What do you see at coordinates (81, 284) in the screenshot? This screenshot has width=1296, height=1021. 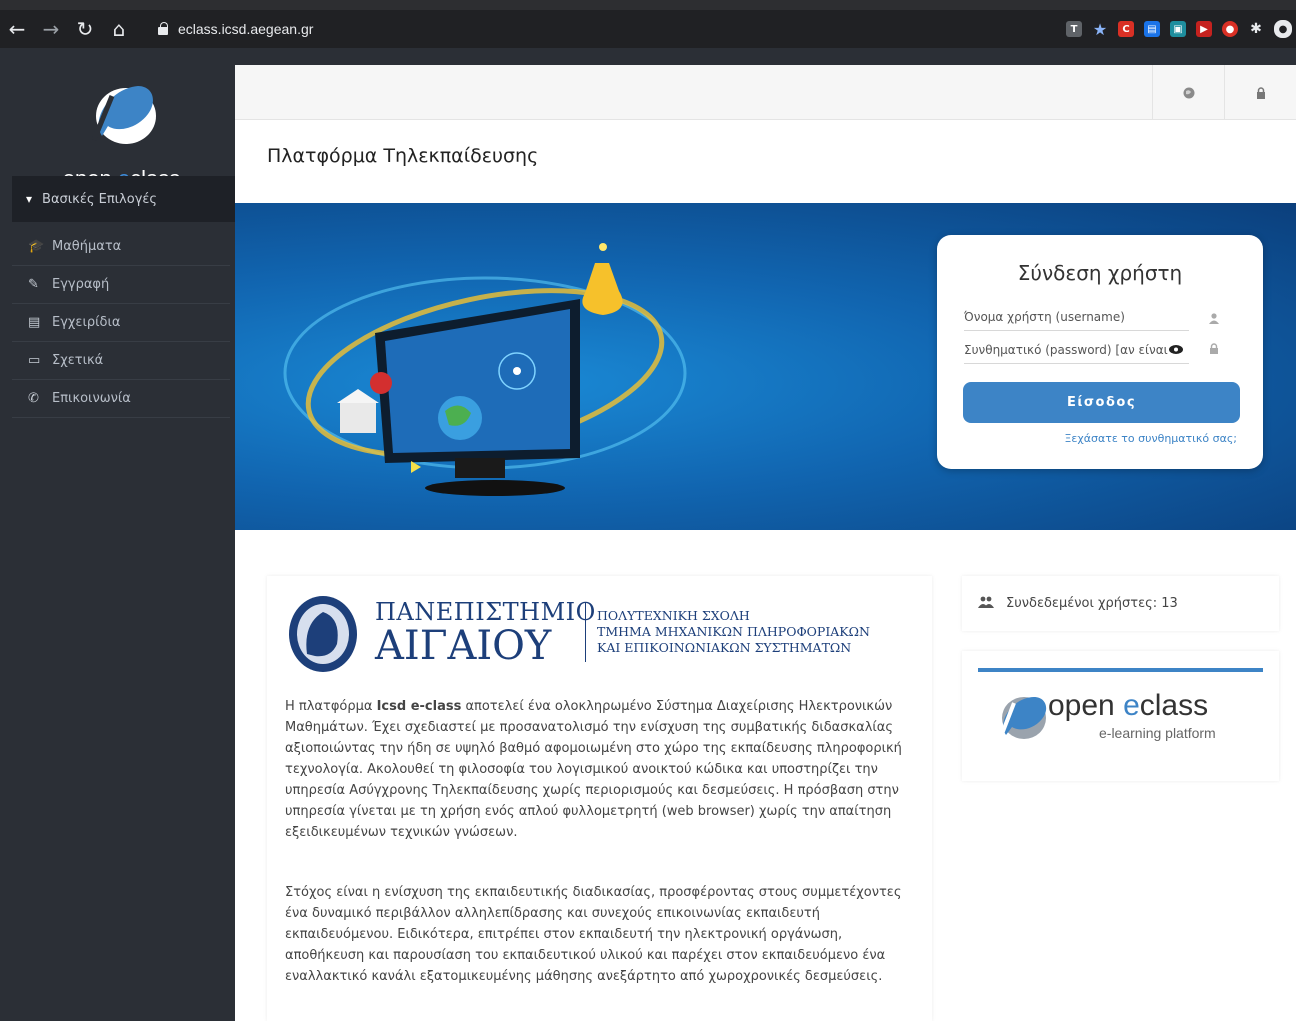 I see `sidebar-item-label: Εγγραφή` at bounding box center [81, 284].